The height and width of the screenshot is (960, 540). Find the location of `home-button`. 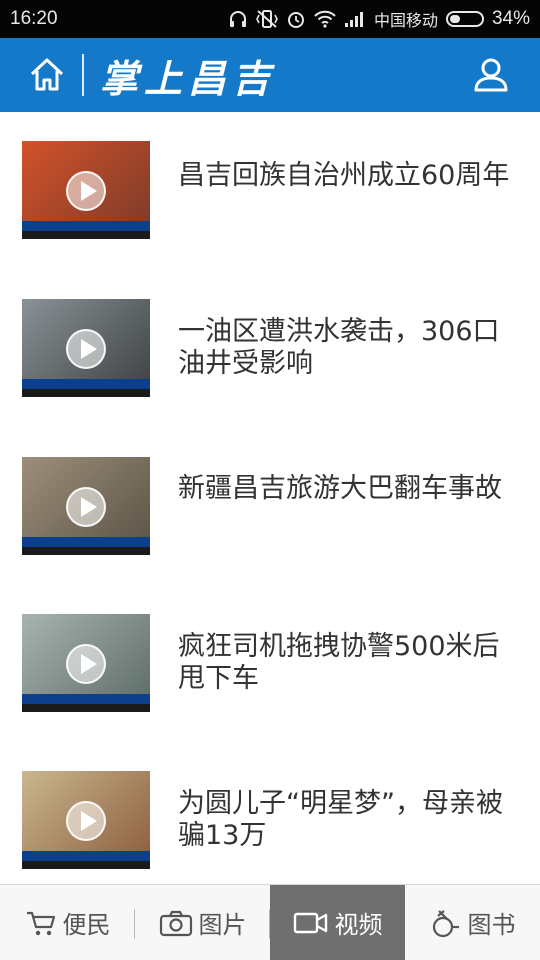

home-button is located at coordinates (47, 75).